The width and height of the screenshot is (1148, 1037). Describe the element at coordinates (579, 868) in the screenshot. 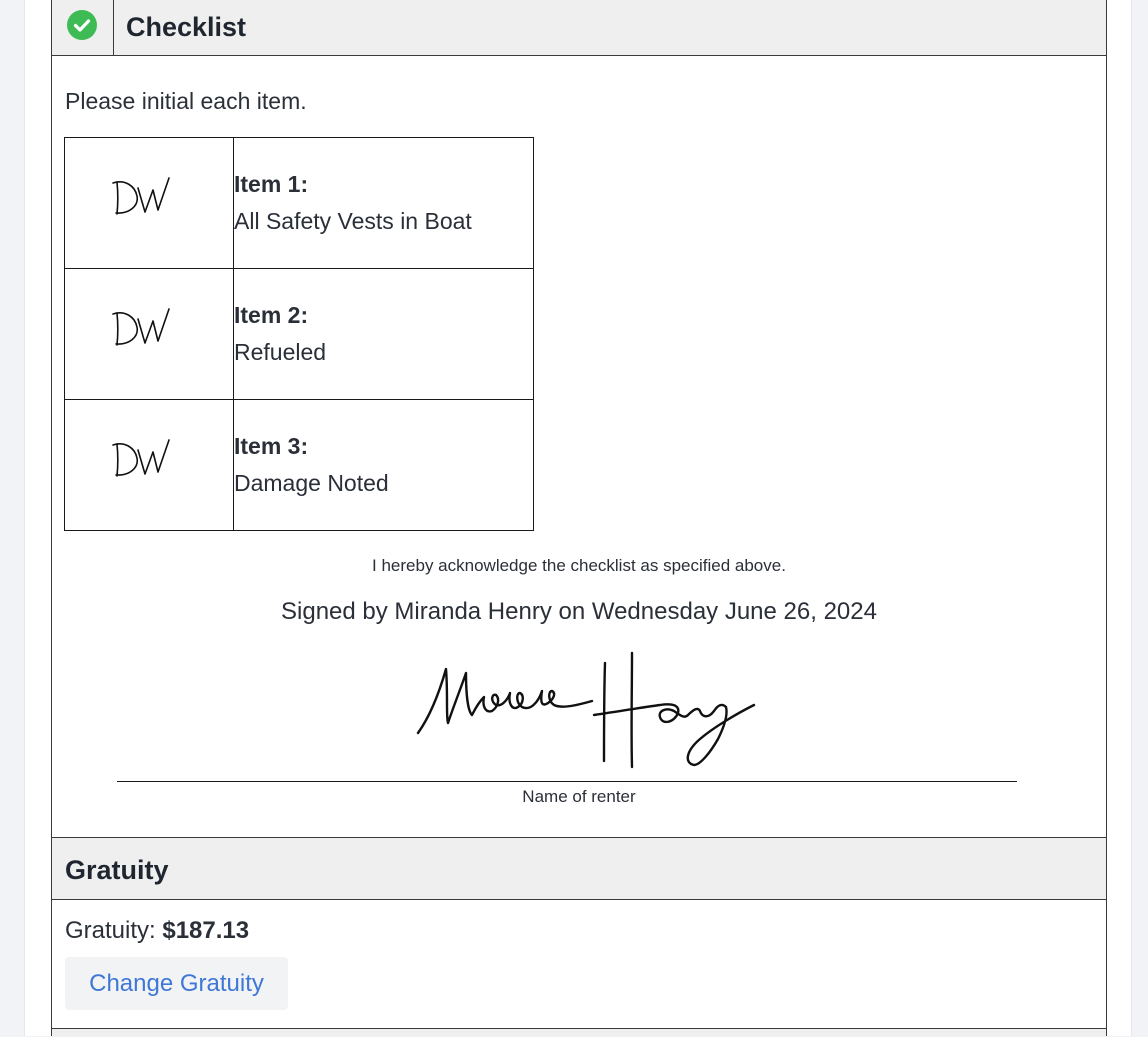

I see `gratuity-header: Gratuity` at that location.